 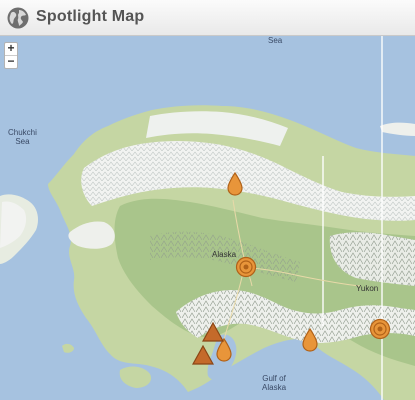 What do you see at coordinates (367, 288) in the screenshot?
I see `yukon-label: Yukon` at bounding box center [367, 288].